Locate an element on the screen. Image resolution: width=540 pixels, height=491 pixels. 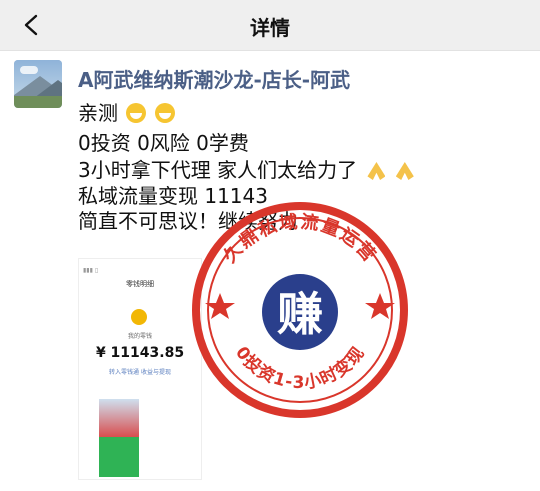
post-line-1-text: 亲测 is located at coordinates (98, 113).